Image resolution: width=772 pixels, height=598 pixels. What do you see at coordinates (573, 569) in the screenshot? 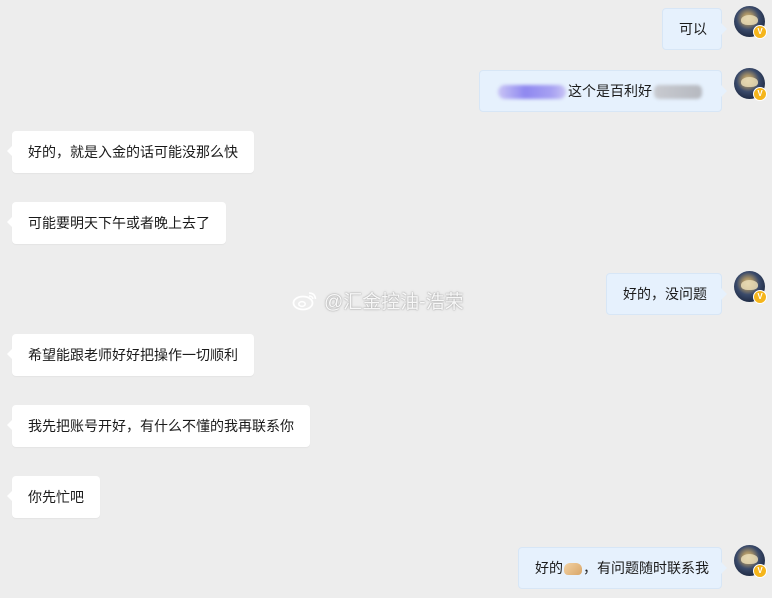
I see `handshake-emoji-icon` at bounding box center [573, 569].